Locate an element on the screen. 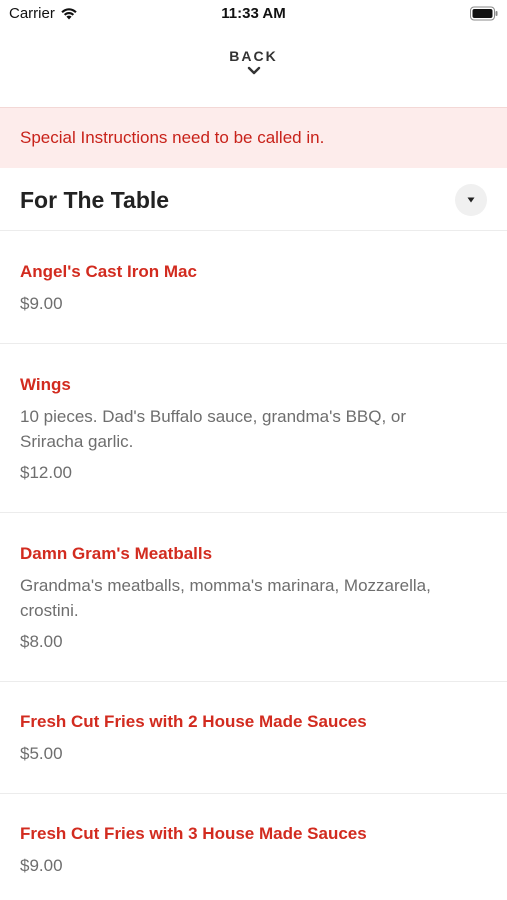 Image resolution: width=507 pixels, height=900 pixels. back-label: BACK is located at coordinates (253, 56).